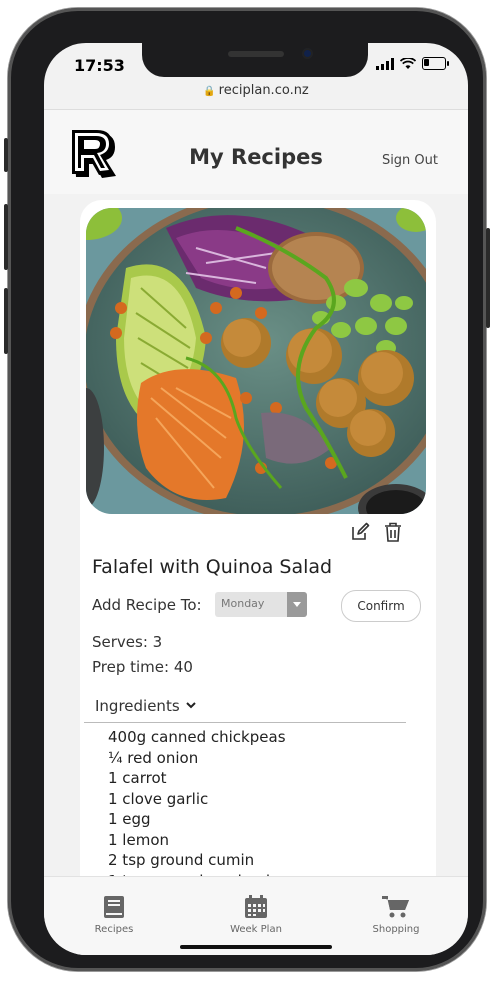 This screenshot has height=981, width=496. I want to click on lock-icon: 🔒, so click(209, 91).